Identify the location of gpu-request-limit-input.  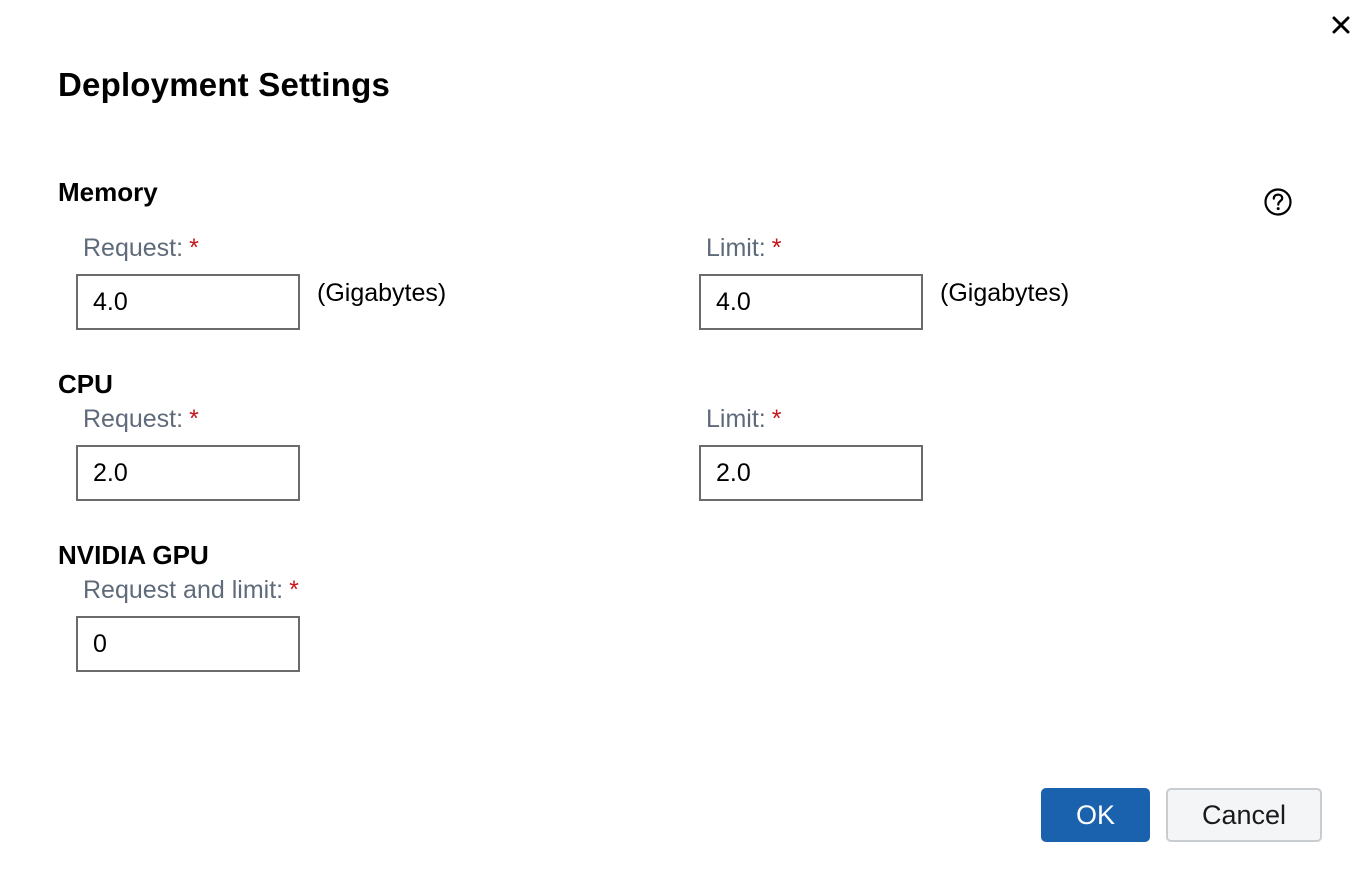
(188, 644).